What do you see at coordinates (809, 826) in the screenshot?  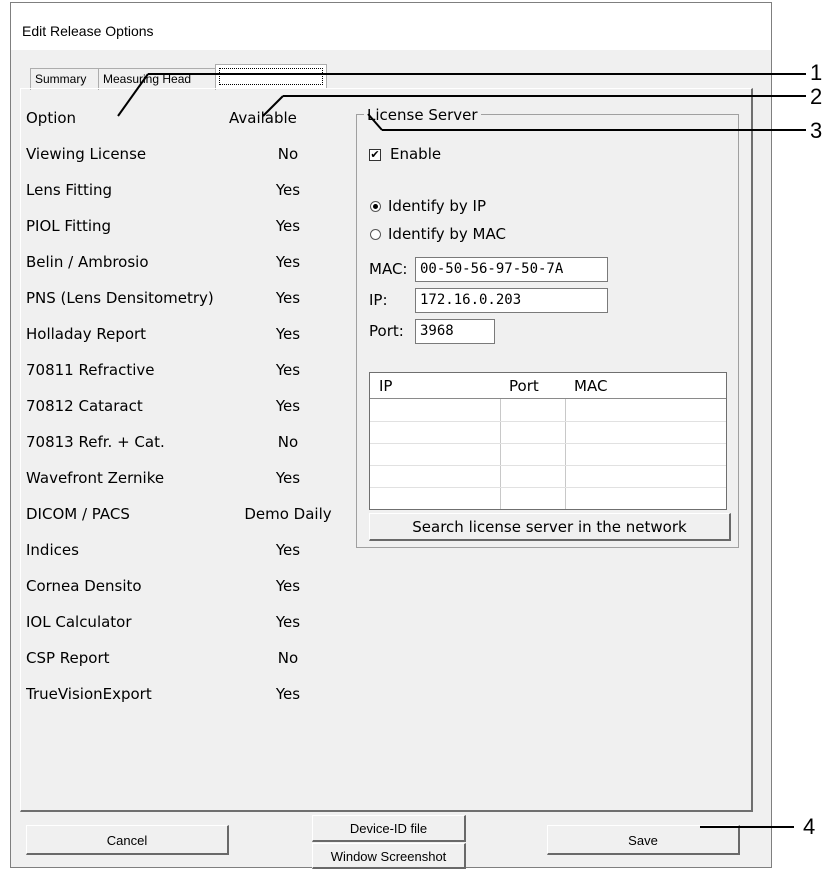 I see `callout-number-4: 4` at bounding box center [809, 826].